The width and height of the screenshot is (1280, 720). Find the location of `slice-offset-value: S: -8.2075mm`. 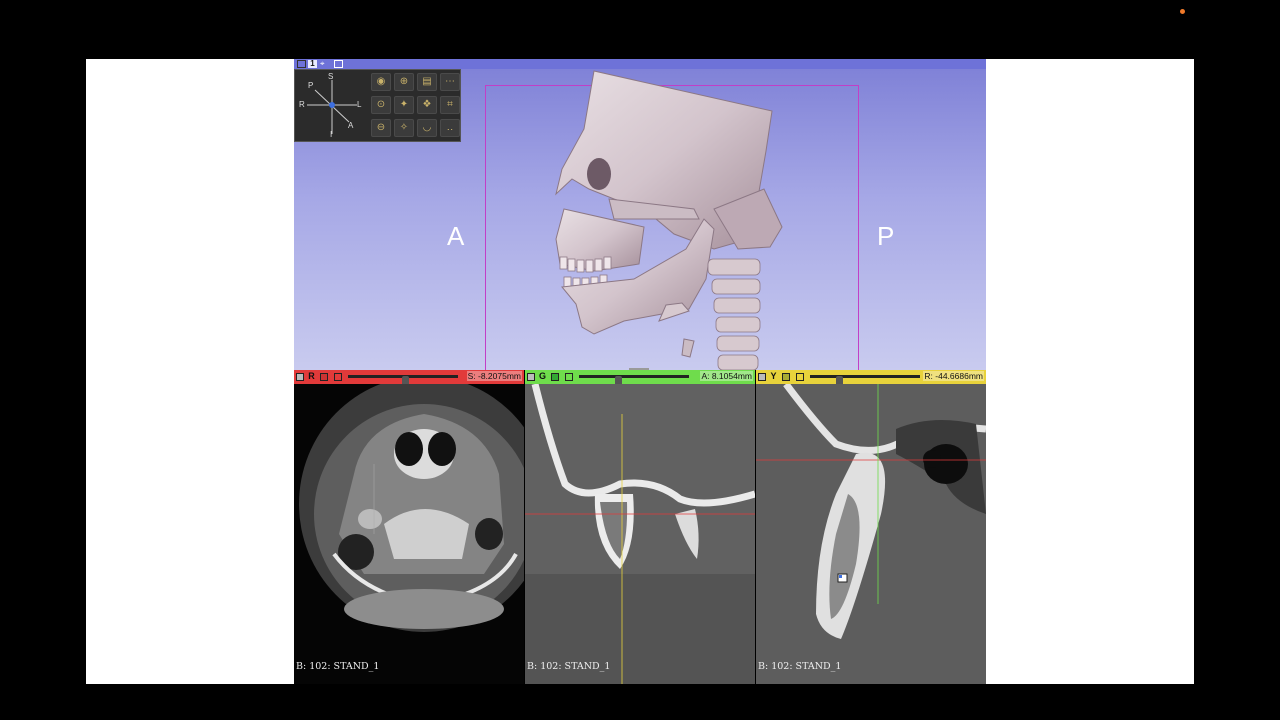

slice-offset-value: S: -8.2075mm is located at coordinates (494, 376).